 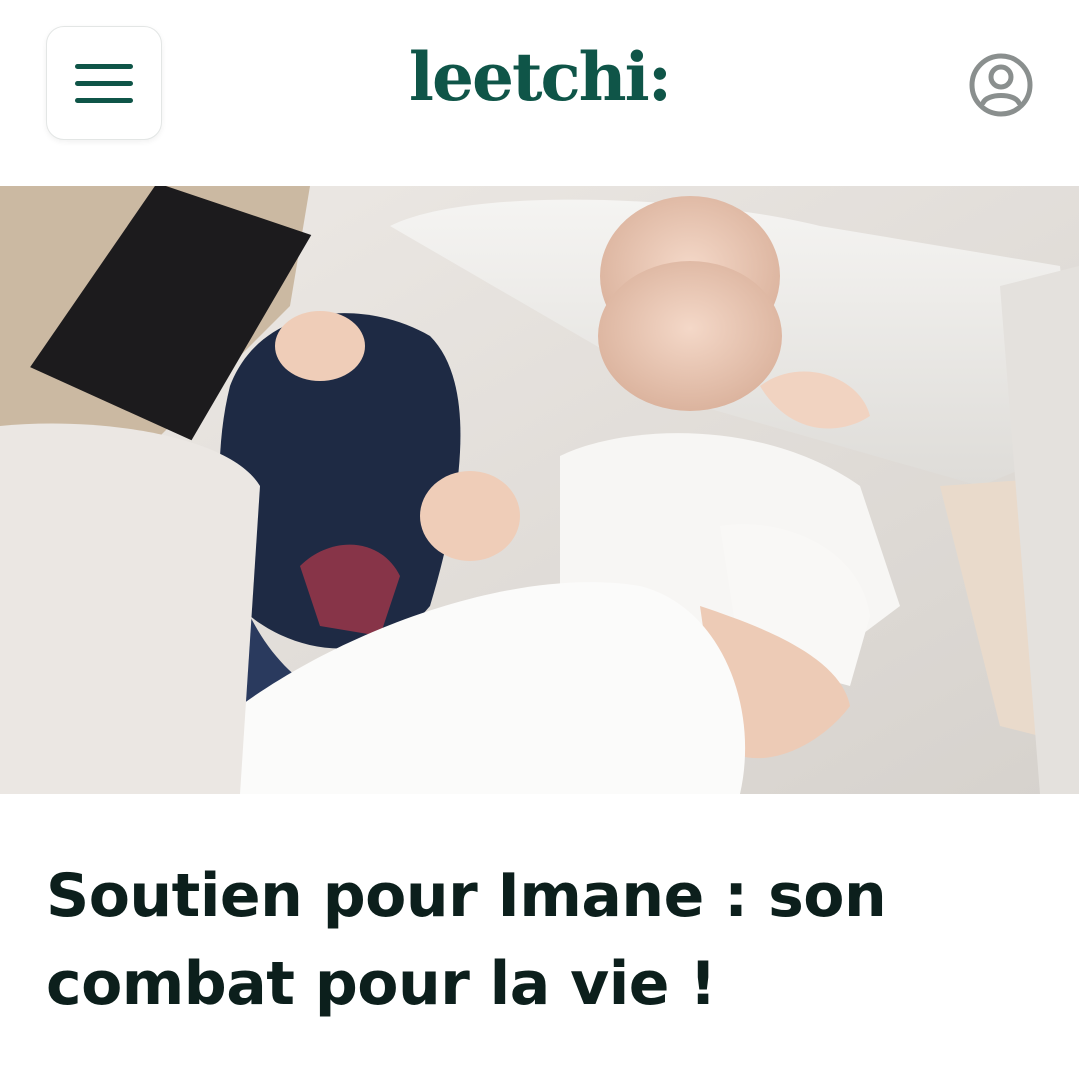 I want to click on user-account-icon, so click(x=1001, y=85).